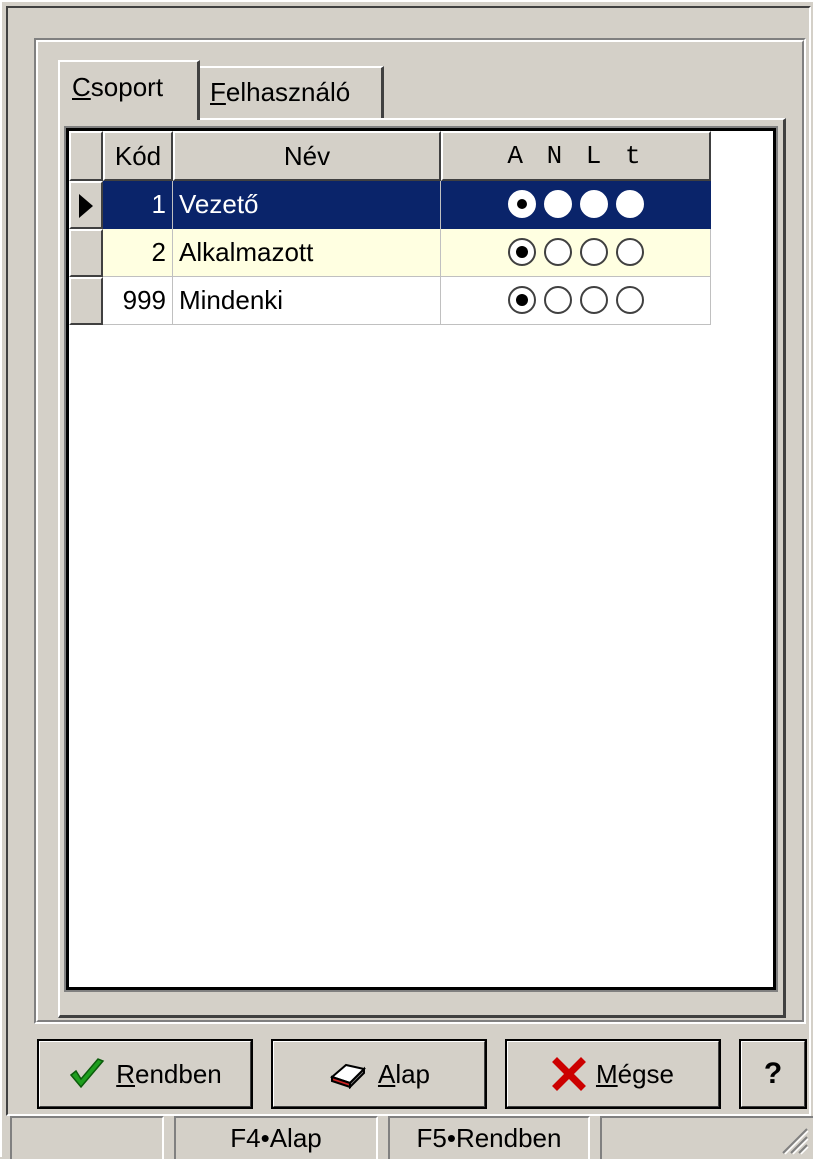  I want to click on alap-button: Alap, so click(379, 1074).